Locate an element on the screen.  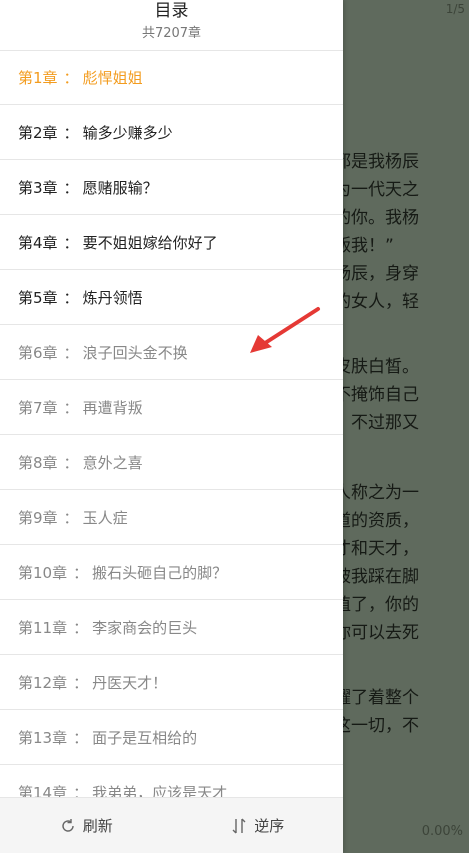
chapter-item: 第13章 ：面子是互相给的 is located at coordinates (171, 737).